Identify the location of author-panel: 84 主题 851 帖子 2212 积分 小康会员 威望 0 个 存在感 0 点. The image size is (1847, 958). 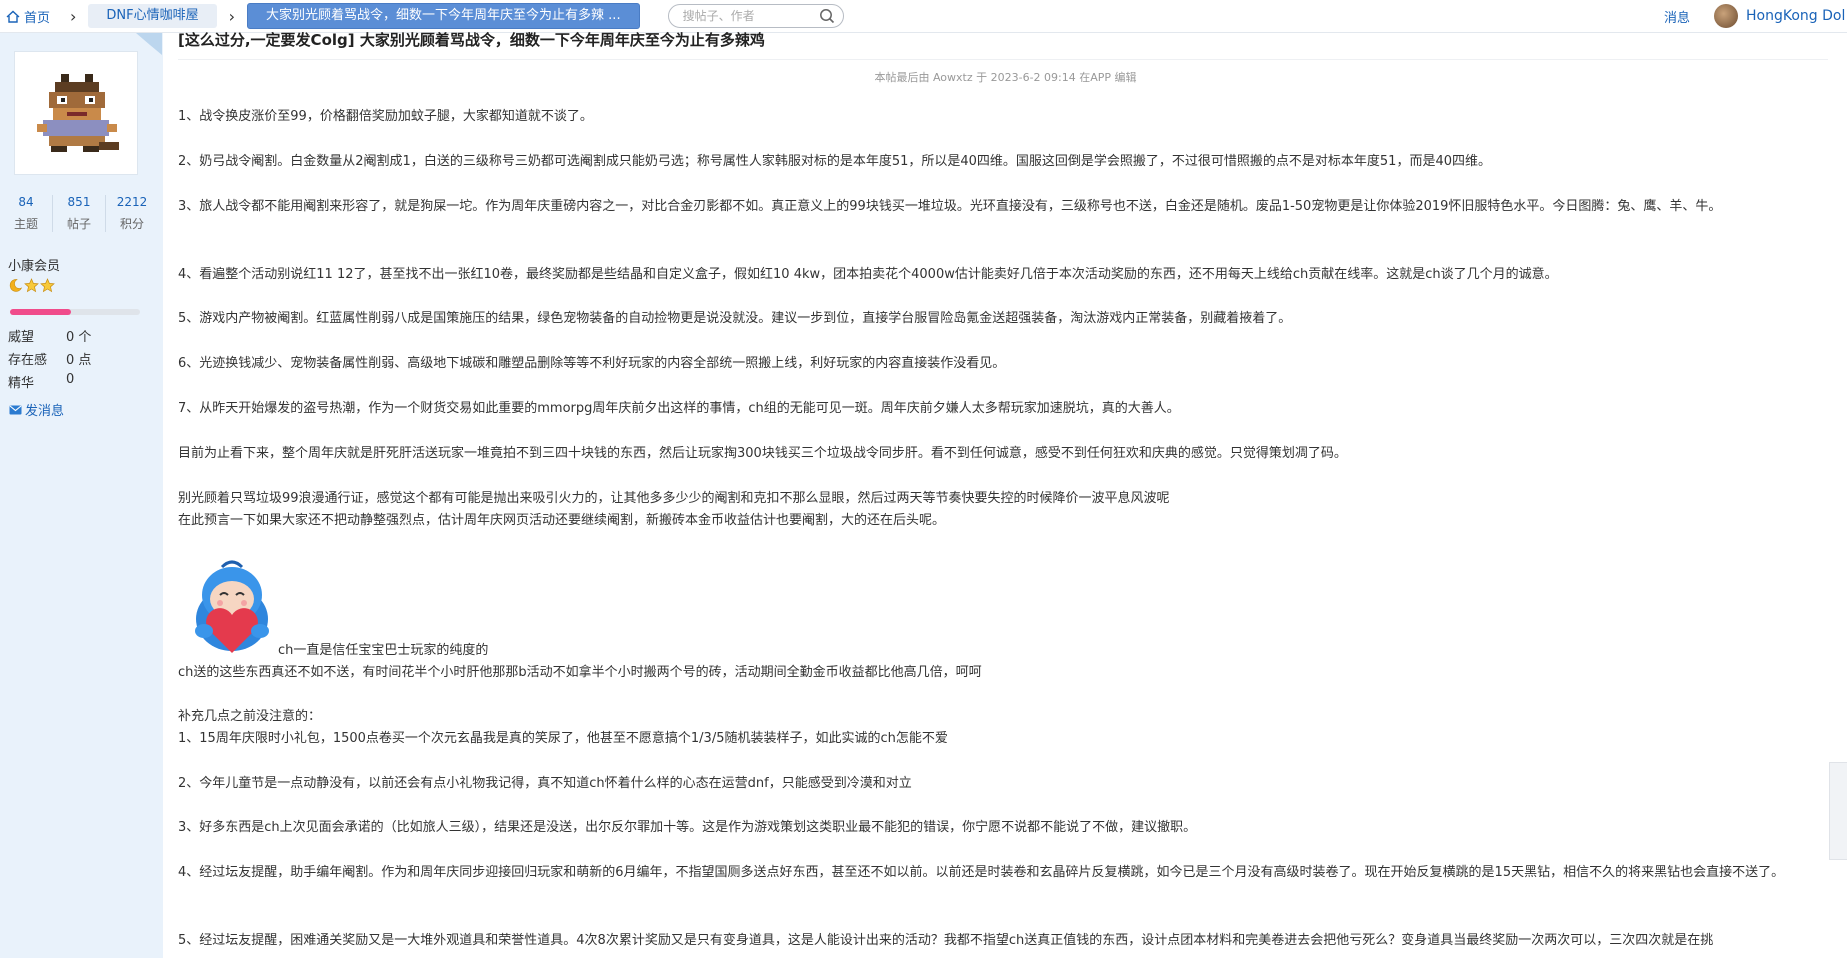
(81, 495).